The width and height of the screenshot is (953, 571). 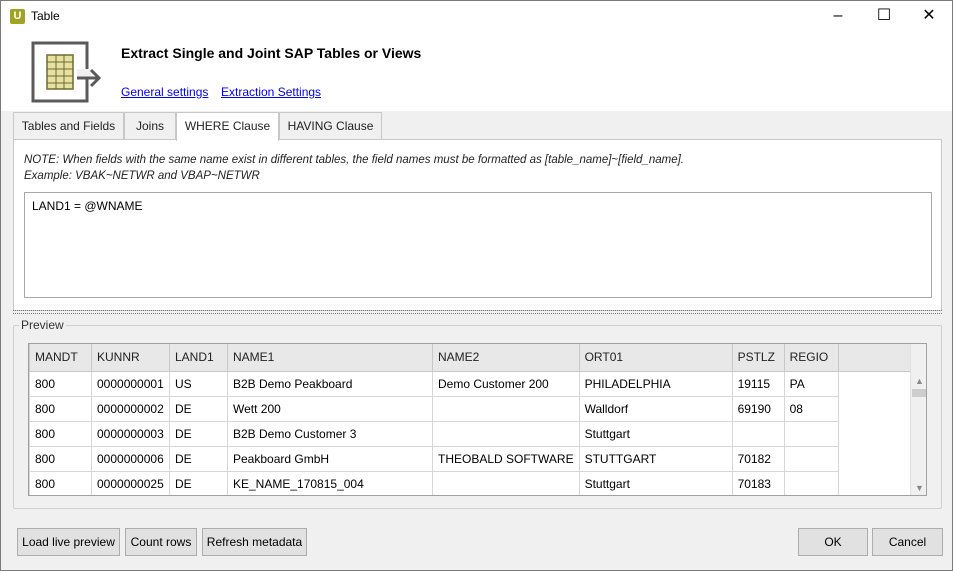 What do you see at coordinates (164, 92) in the screenshot?
I see `general-settings-link: General settings` at bounding box center [164, 92].